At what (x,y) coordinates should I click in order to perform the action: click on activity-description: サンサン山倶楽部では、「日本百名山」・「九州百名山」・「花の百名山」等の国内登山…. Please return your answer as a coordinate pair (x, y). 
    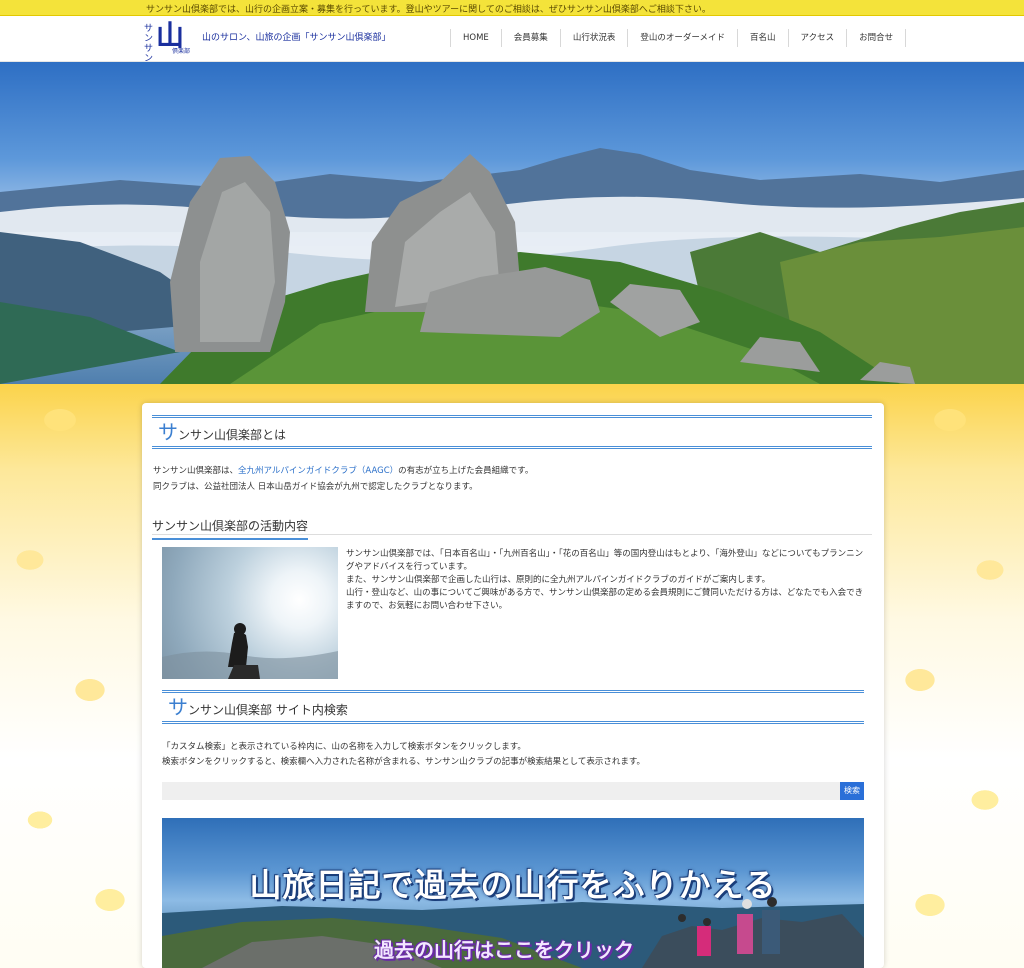
    Looking at the image, I should click on (606, 580).